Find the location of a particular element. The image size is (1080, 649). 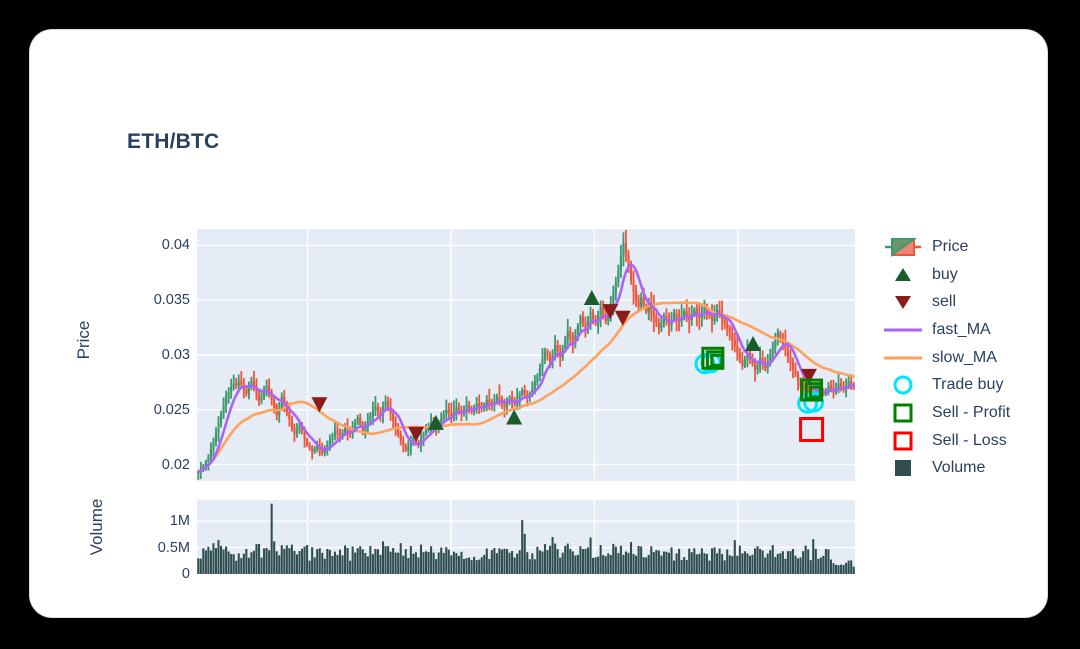

legend-item-label: Price is located at coordinates (950, 246).